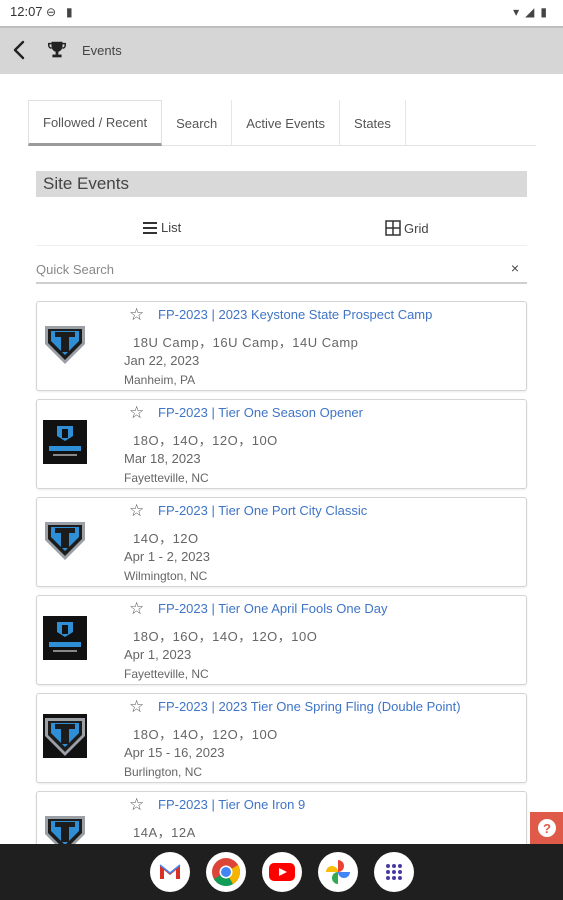  I want to click on tab-active-events: Active Events, so click(286, 123).